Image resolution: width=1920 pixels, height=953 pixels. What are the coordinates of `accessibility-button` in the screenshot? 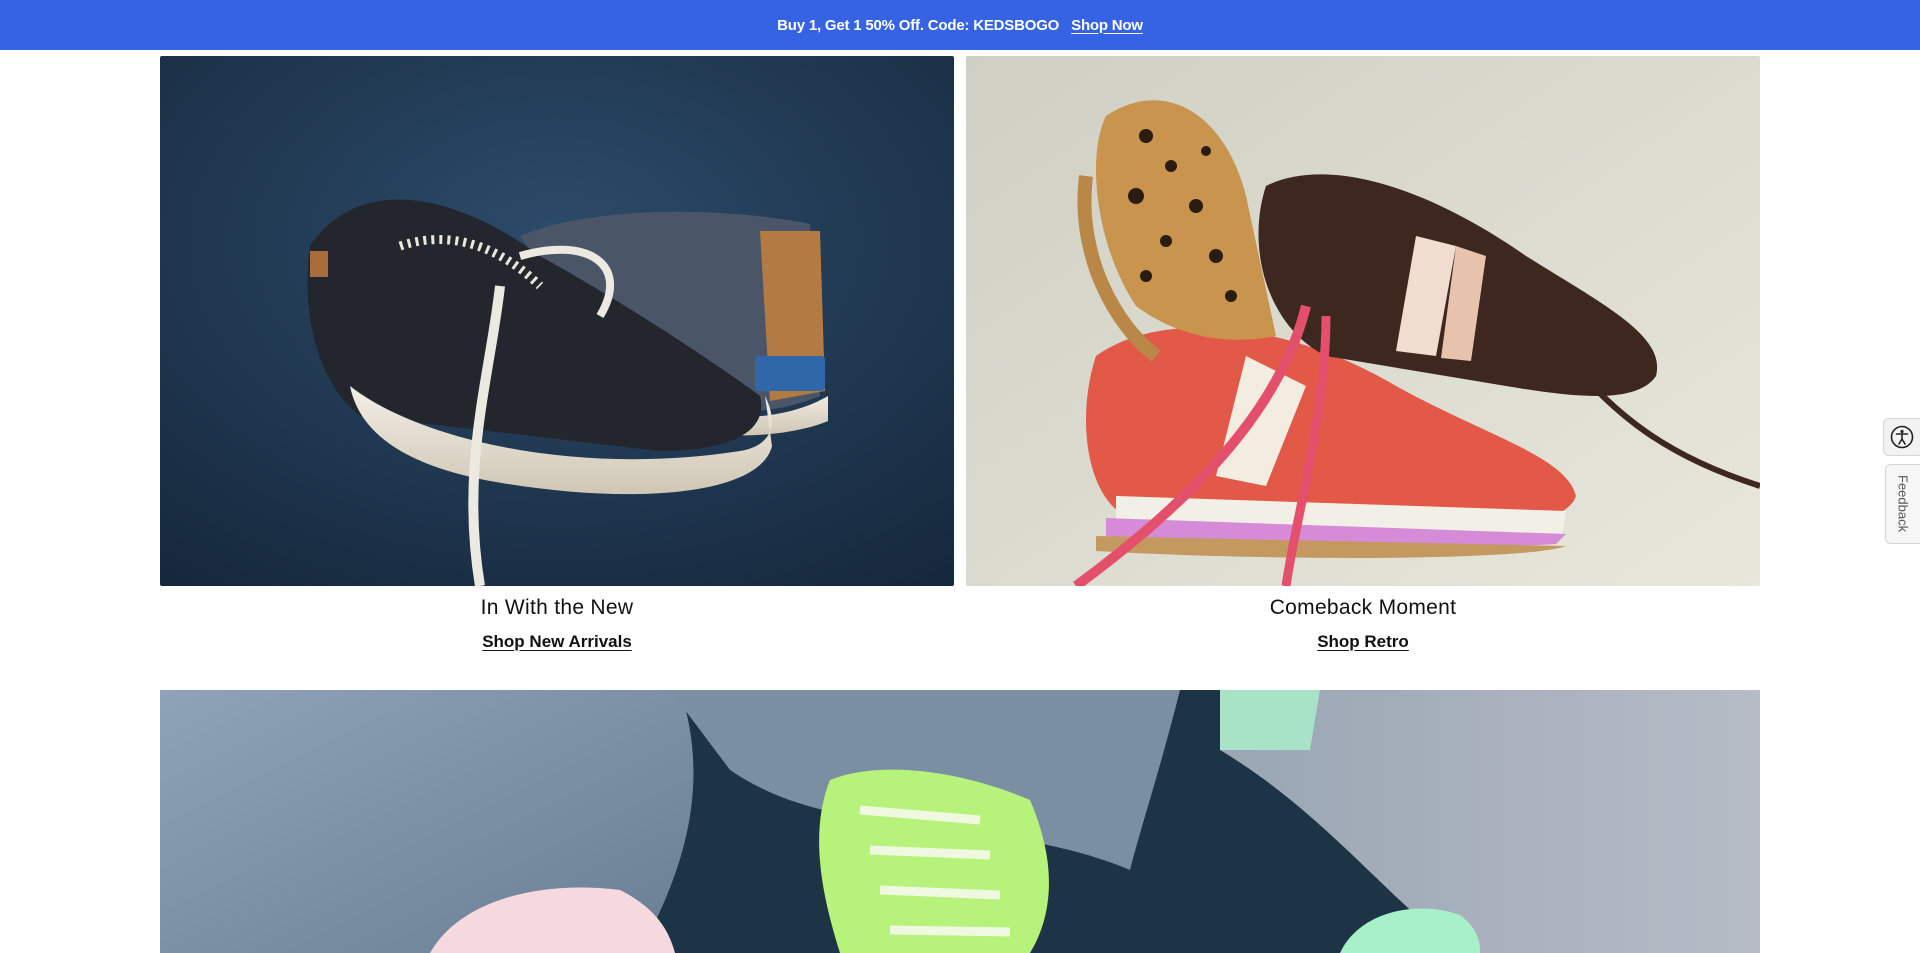 It's located at (1901, 437).